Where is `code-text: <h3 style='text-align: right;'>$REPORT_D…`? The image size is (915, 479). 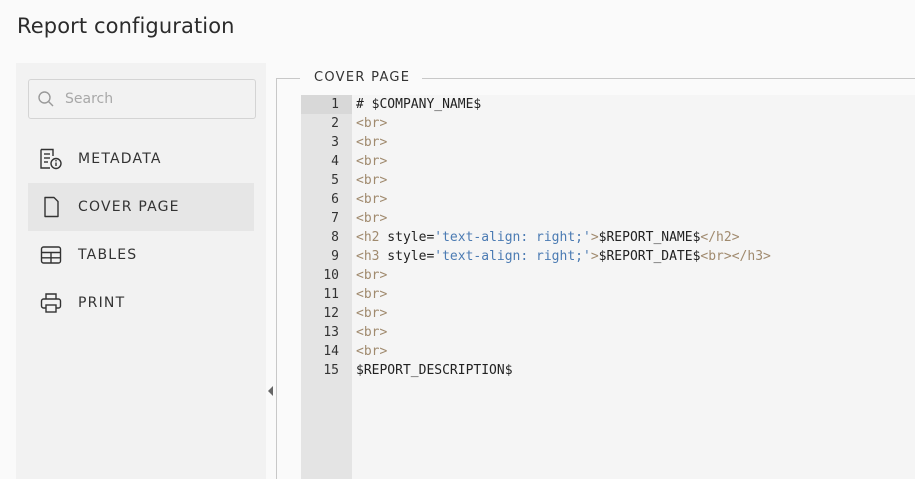 code-text: <h3 style='text-align: right;'>$REPORT_D… is located at coordinates (563, 256).